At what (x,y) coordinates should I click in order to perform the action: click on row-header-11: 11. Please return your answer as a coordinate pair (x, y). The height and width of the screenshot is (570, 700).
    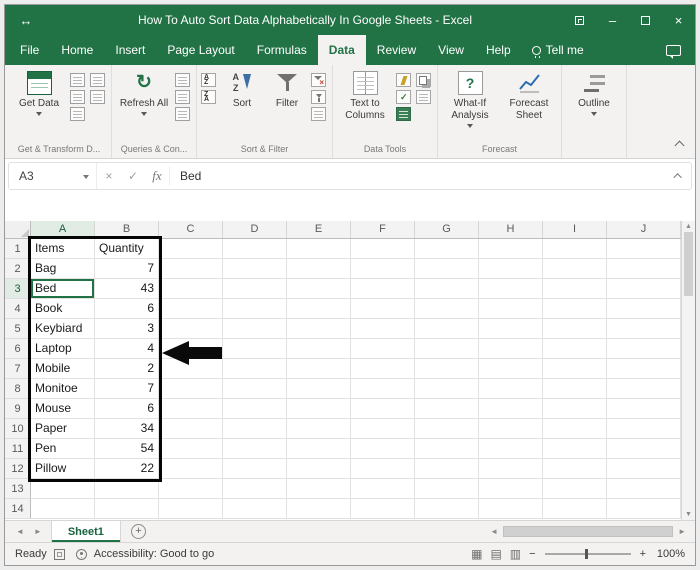
    Looking at the image, I should click on (18, 449).